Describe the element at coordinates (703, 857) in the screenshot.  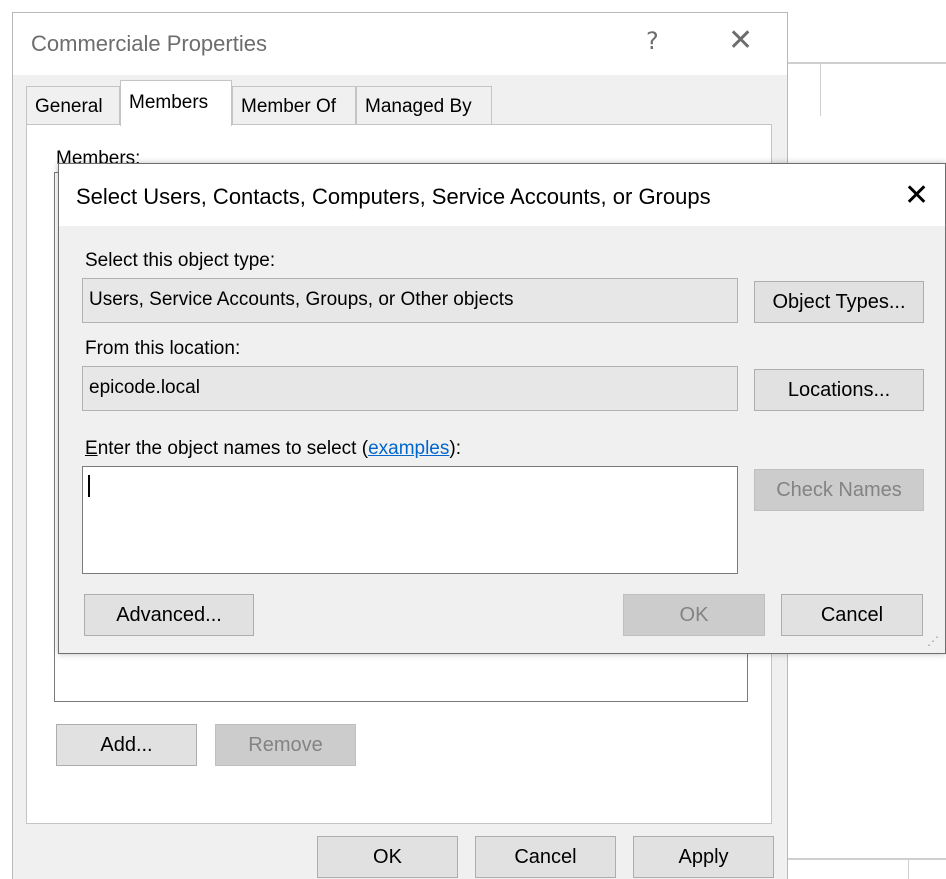
I see `apply-button: Apply` at that location.